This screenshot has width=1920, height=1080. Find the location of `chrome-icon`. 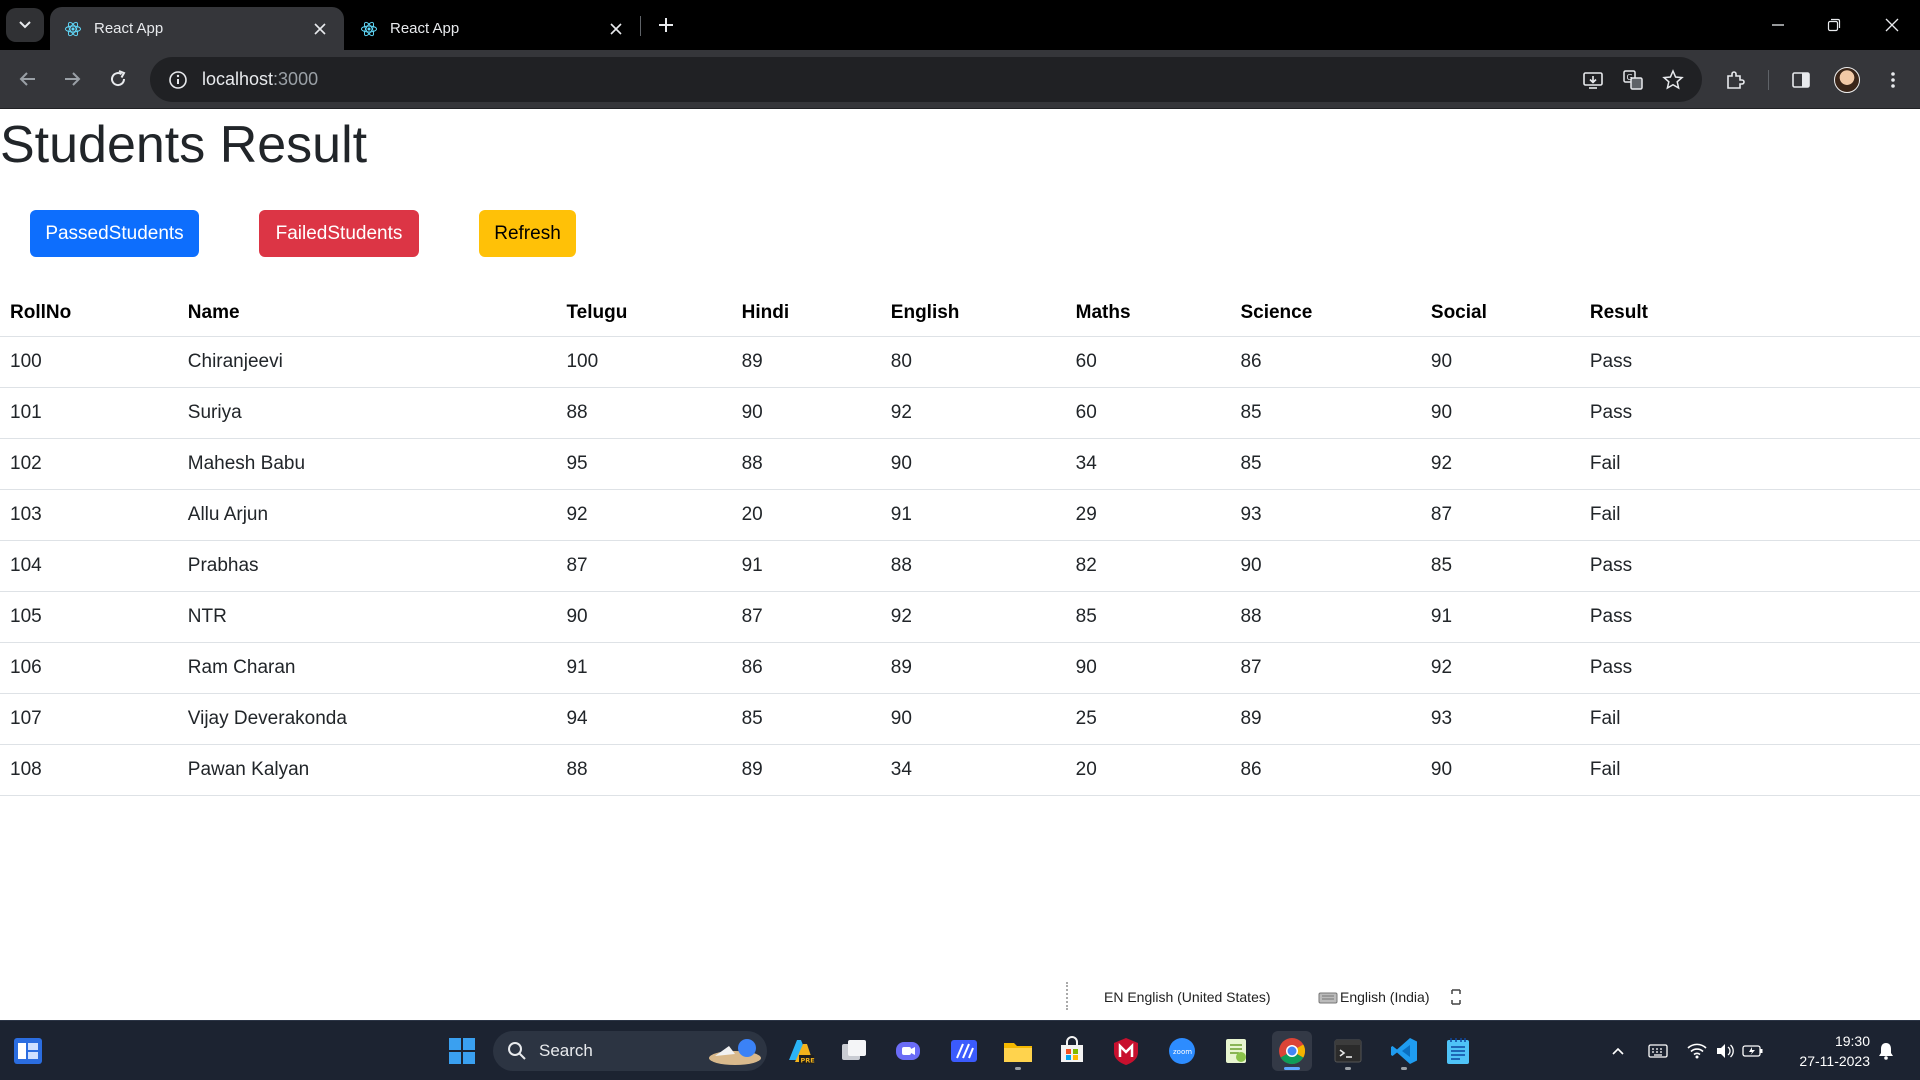

chrome-icon is located at coordinates (1292, 1051).